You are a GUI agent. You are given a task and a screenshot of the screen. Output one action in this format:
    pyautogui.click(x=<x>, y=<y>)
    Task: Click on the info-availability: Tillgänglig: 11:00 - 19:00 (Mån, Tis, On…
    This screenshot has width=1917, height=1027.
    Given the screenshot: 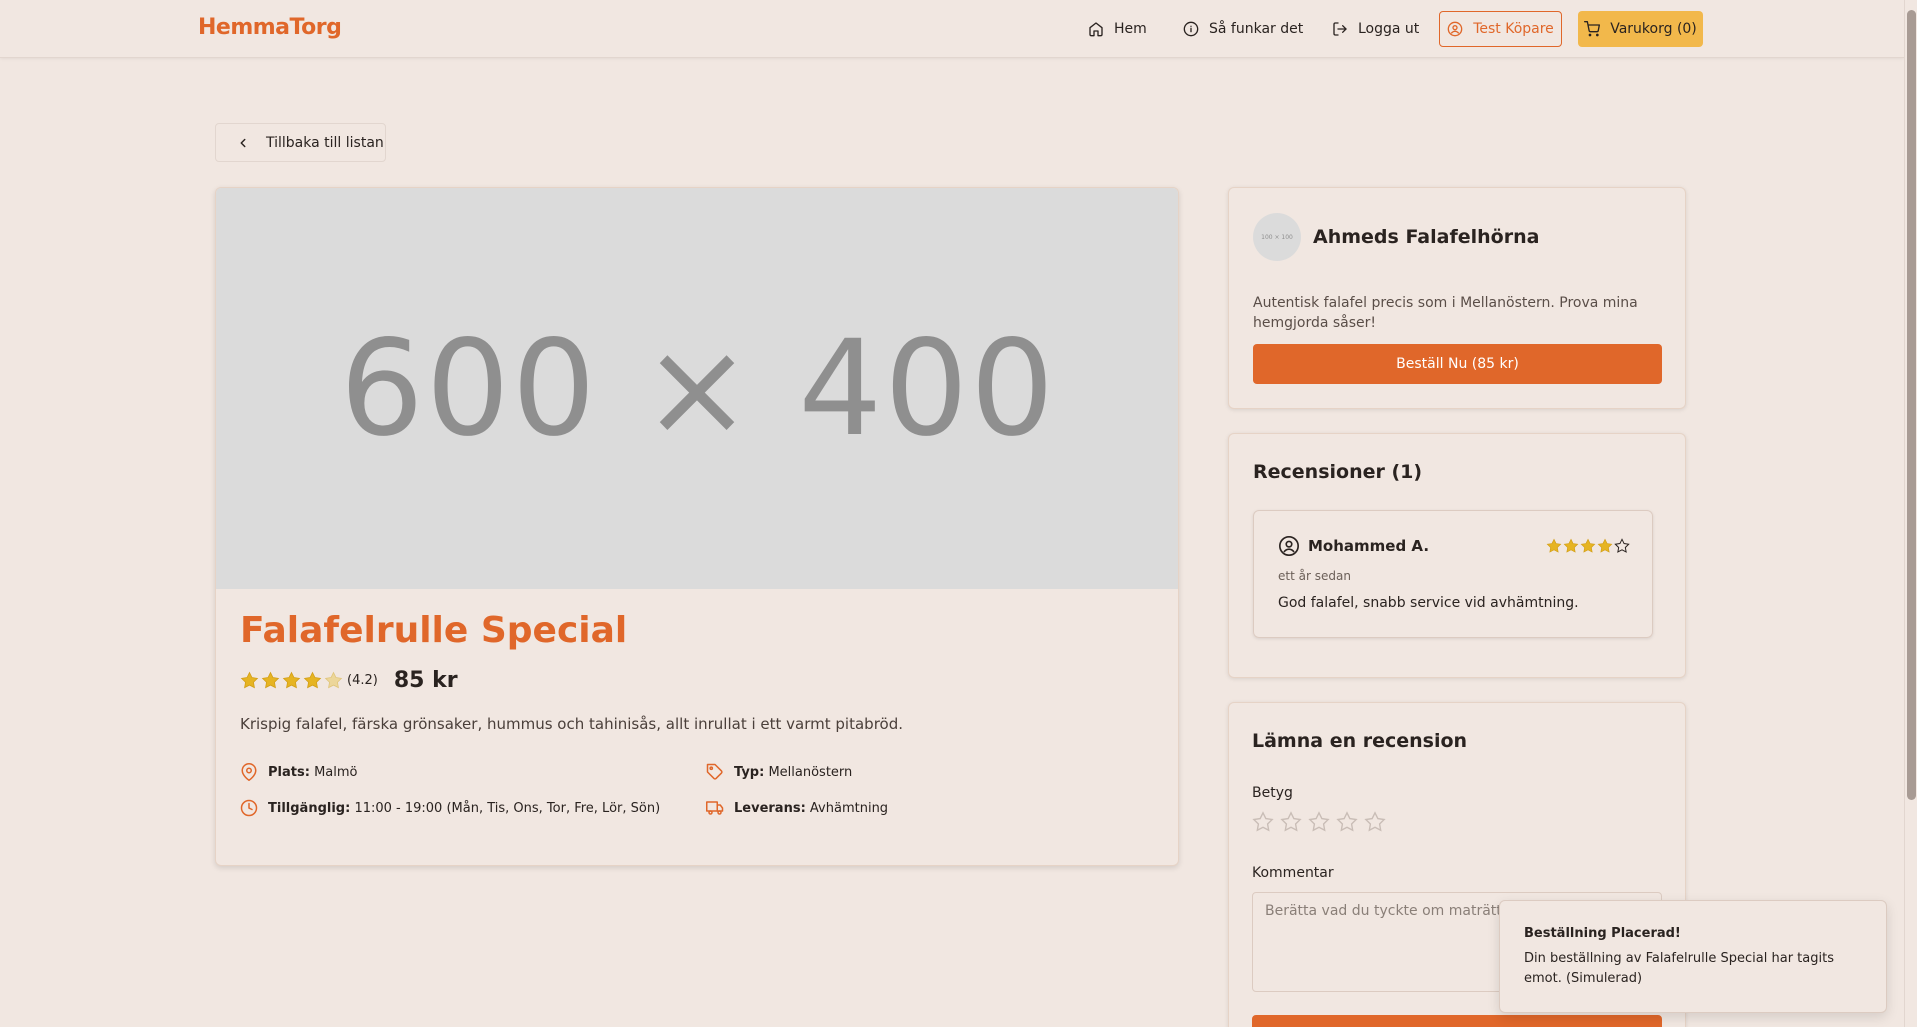 What is the action you would take?
    pyautogui.click(x=450, y=808)
    